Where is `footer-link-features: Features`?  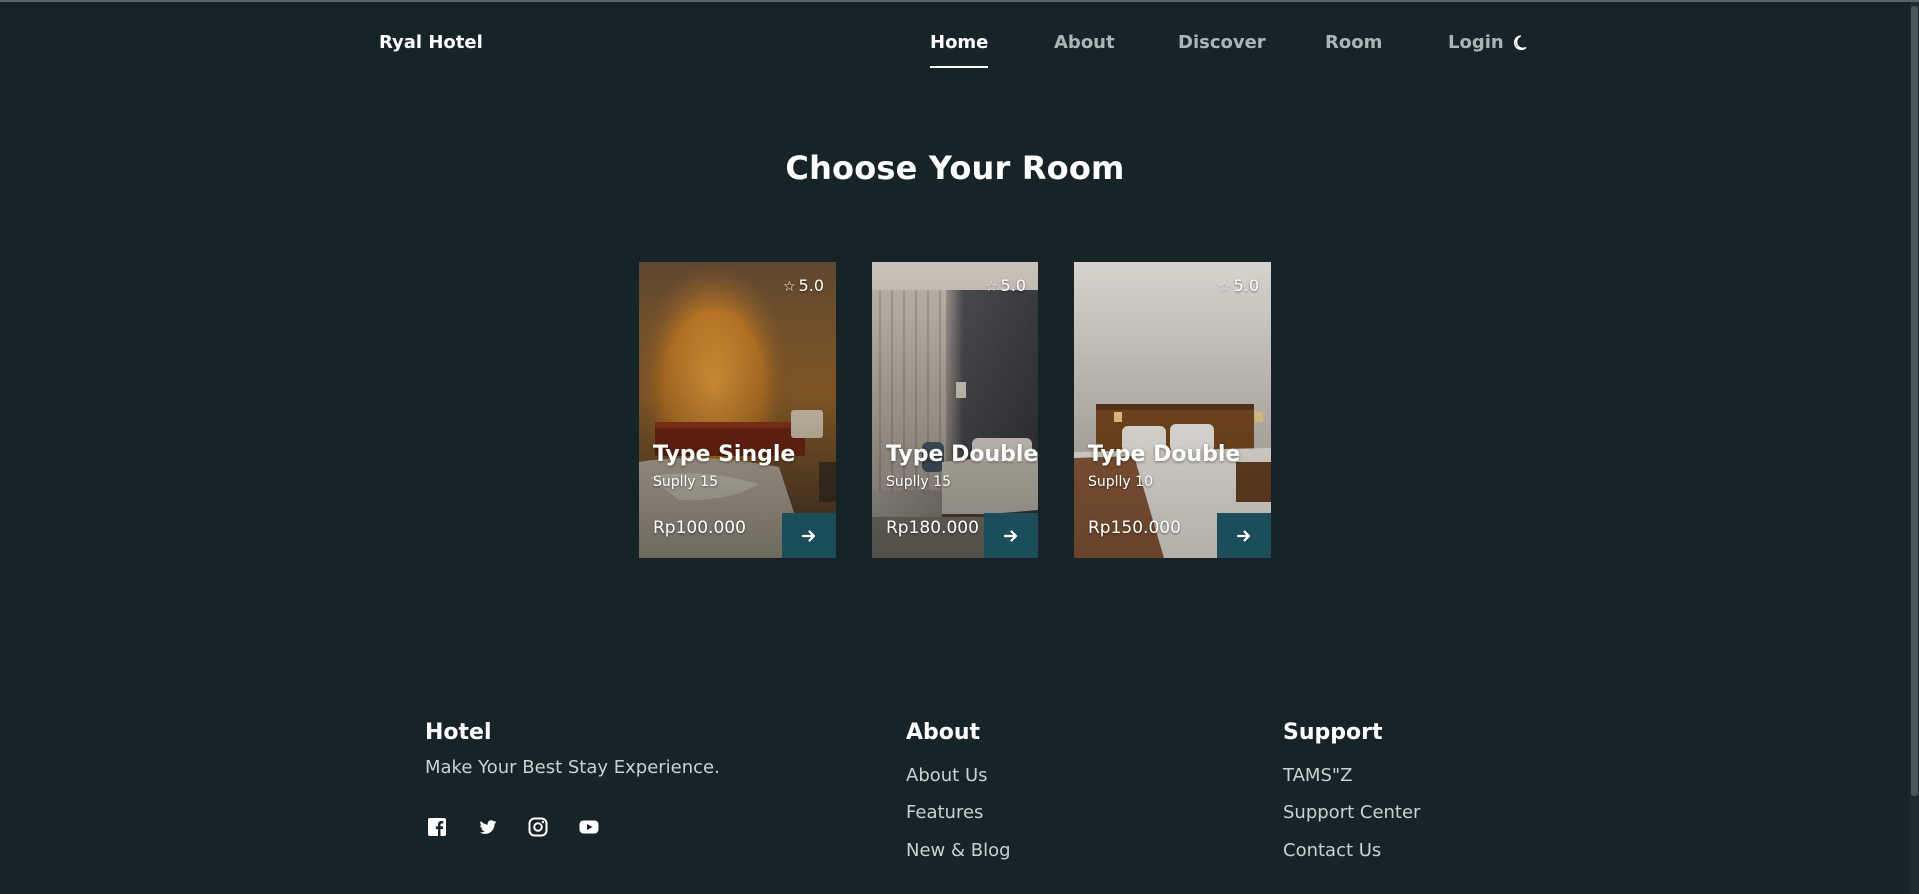 footer-link-features: Features is located at coordinates (944, 812).